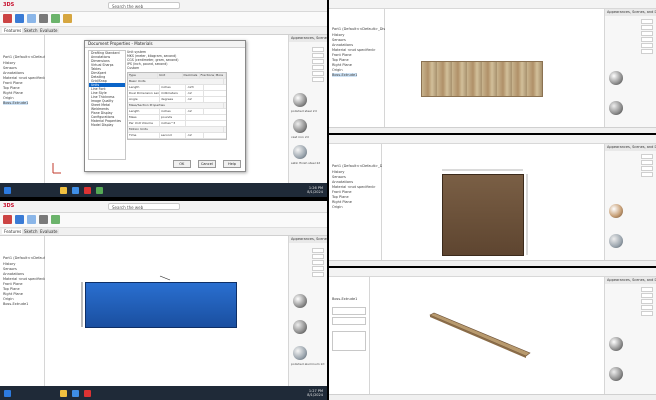 Image resolution: width=656 pixels, height=400 pixels. I want to click on category-item: Model Display, so click(107, 125).